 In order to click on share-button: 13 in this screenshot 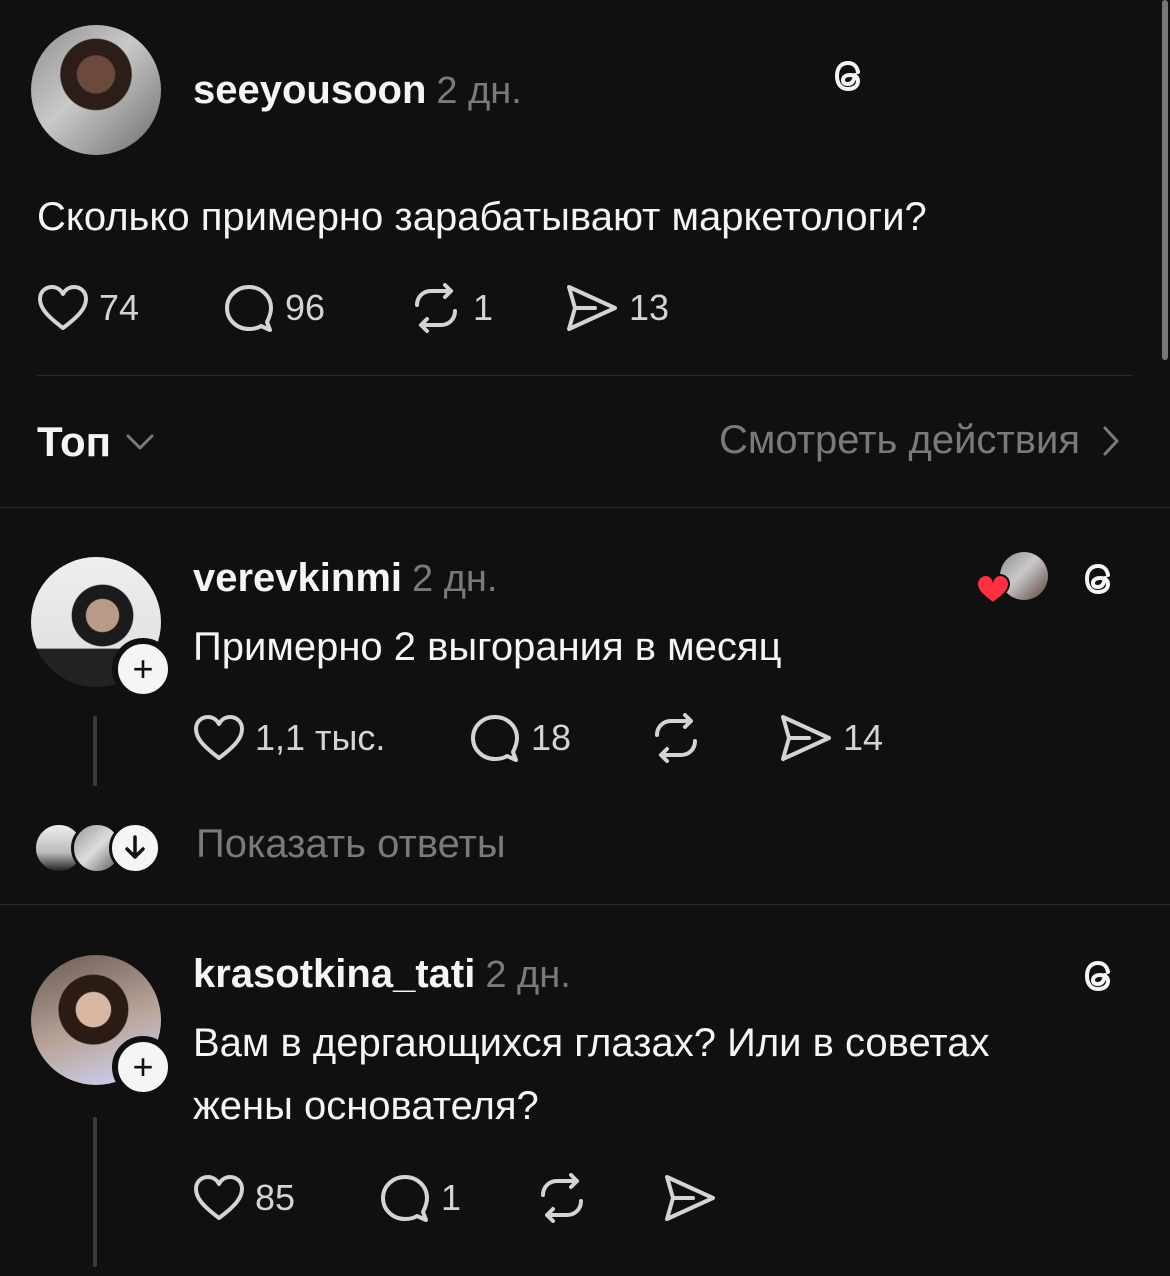, I will do `click(617, 308)`.